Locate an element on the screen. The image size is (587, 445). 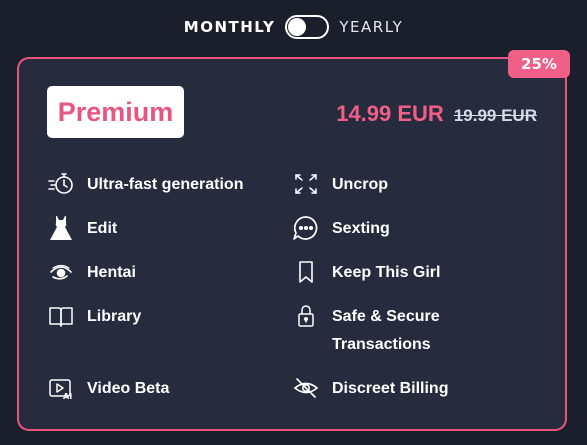
feature-keep-this-girl: Keep This Girl is located at coordinates (366, 273).